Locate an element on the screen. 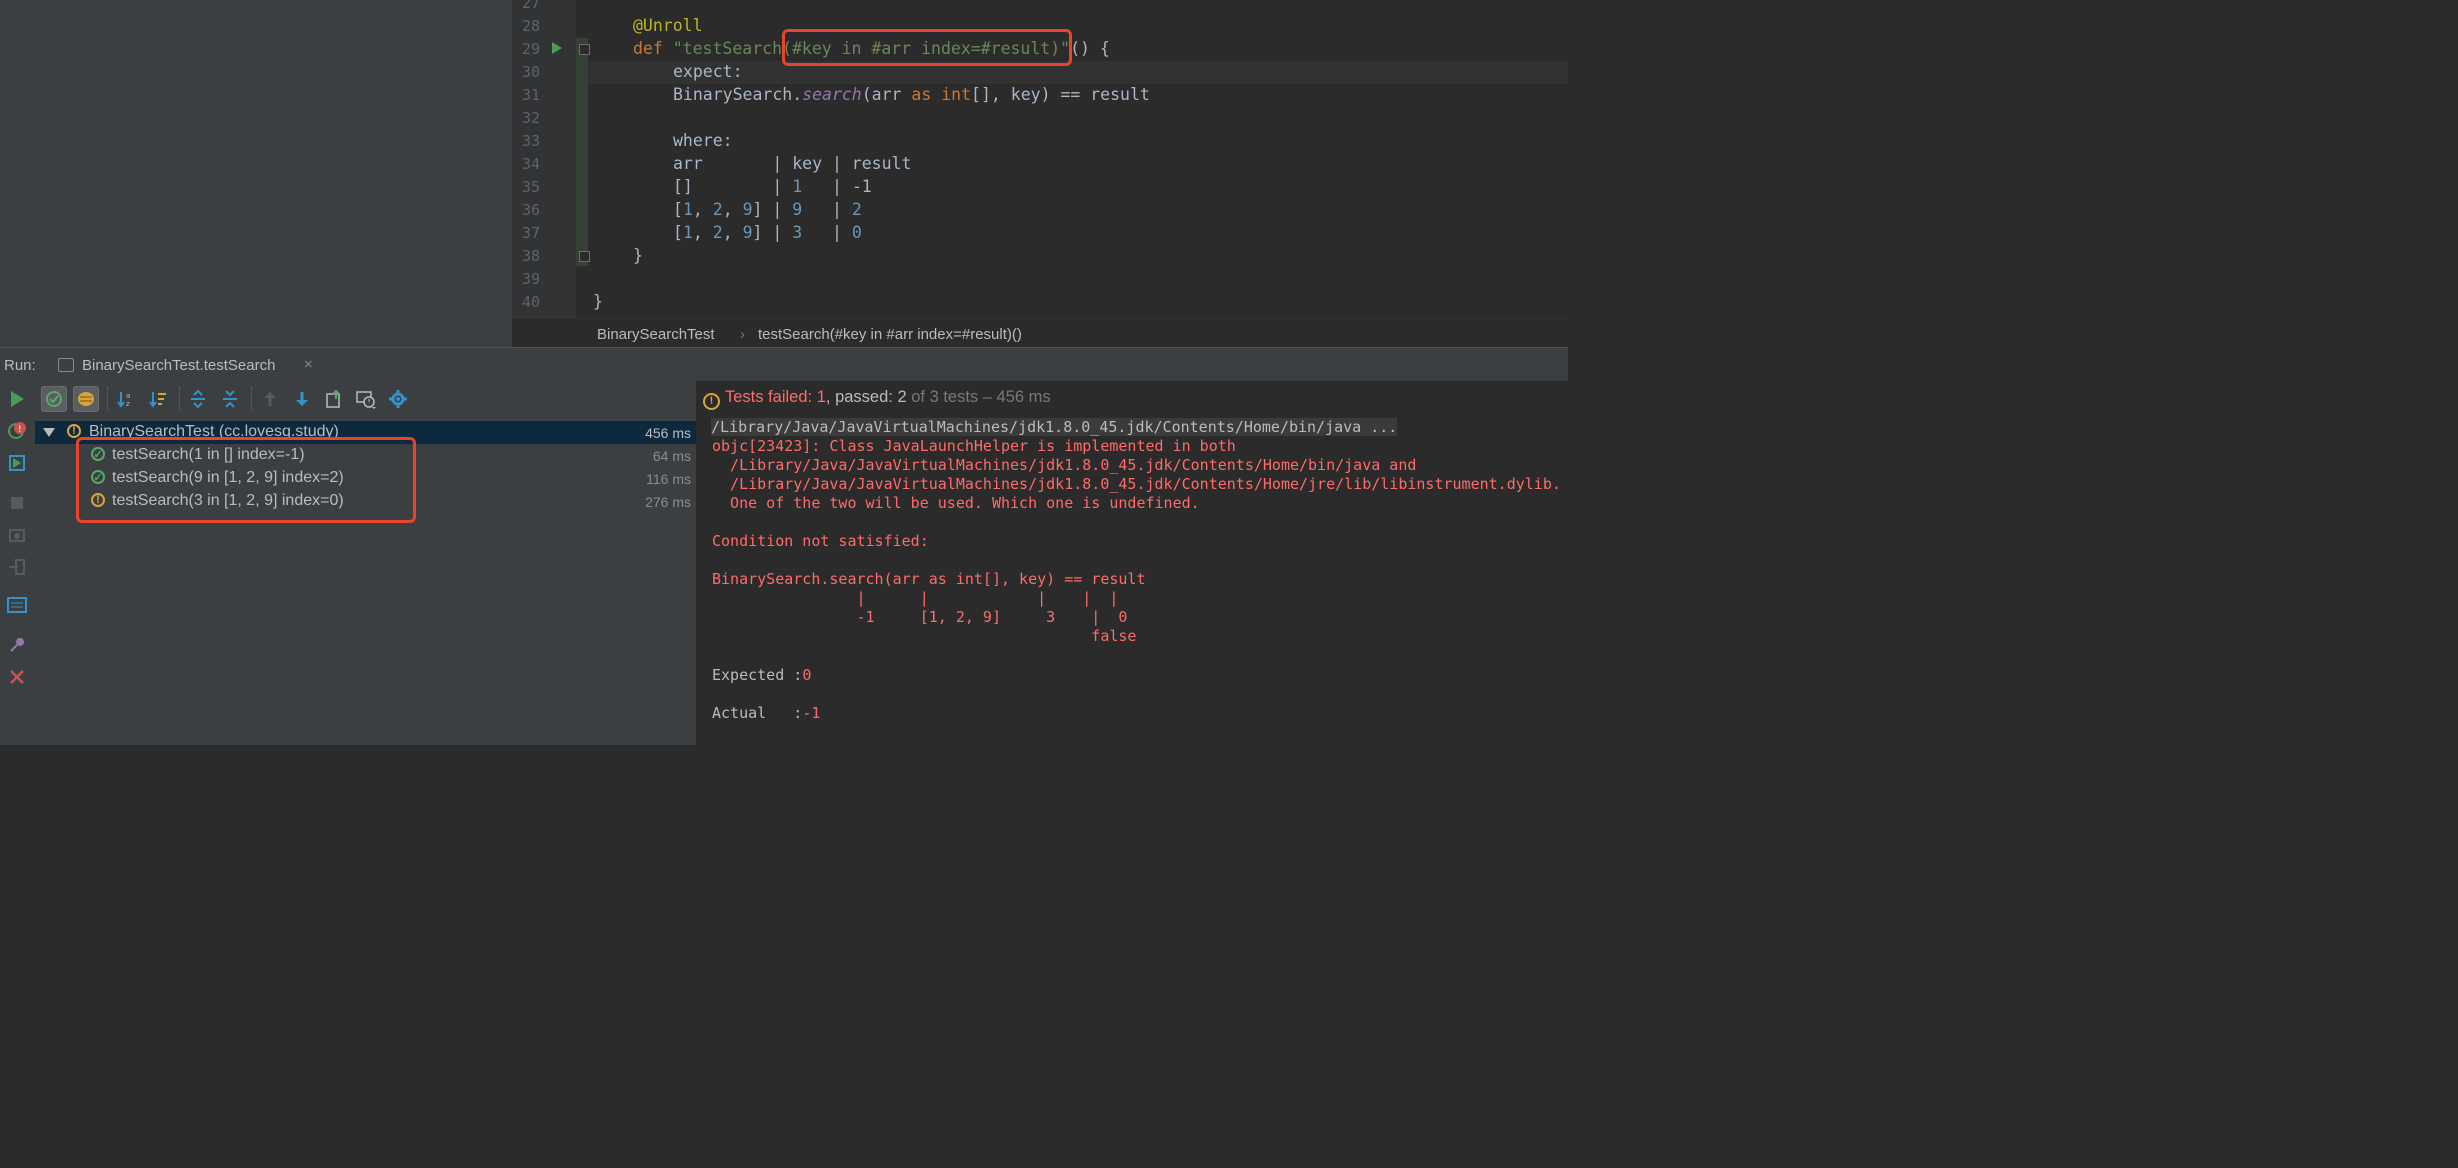 The width and height of the screenshot is (2458, 1168). stop-icon is located at coordinates (17, 503).